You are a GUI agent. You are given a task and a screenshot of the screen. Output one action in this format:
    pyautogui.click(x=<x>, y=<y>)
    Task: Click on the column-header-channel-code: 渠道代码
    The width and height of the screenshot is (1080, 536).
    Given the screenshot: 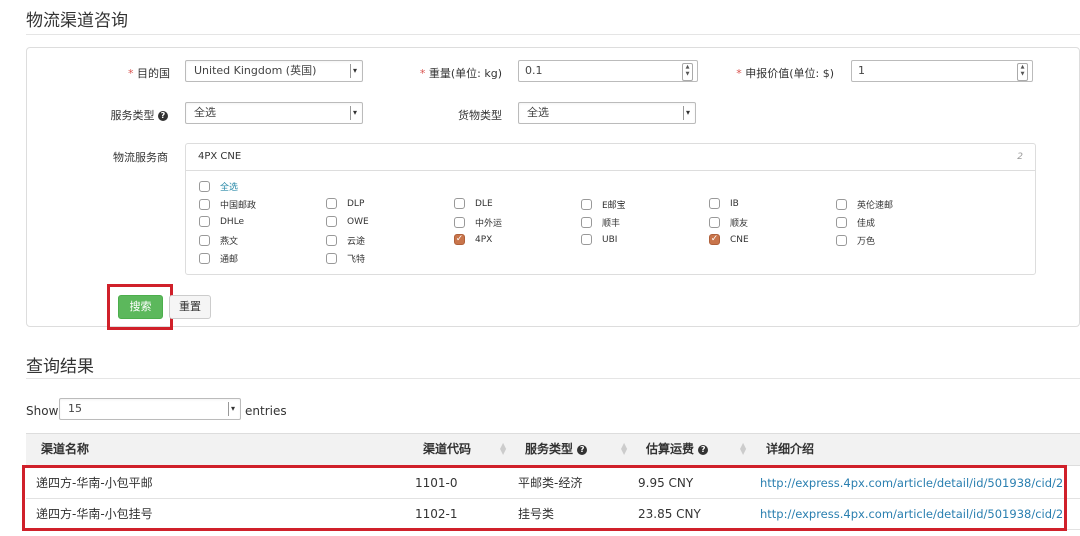 What is the action you would take?
    pyautogui.click(x=447, y=449)
    